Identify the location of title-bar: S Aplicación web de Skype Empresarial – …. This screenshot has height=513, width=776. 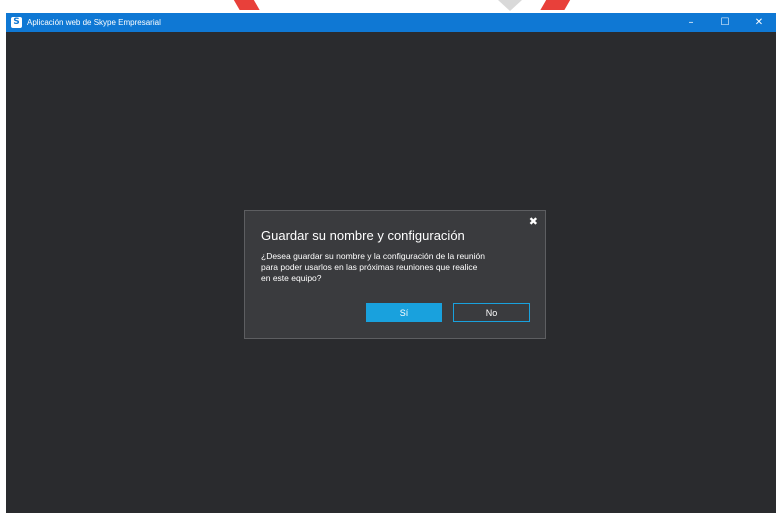
(391, 22).